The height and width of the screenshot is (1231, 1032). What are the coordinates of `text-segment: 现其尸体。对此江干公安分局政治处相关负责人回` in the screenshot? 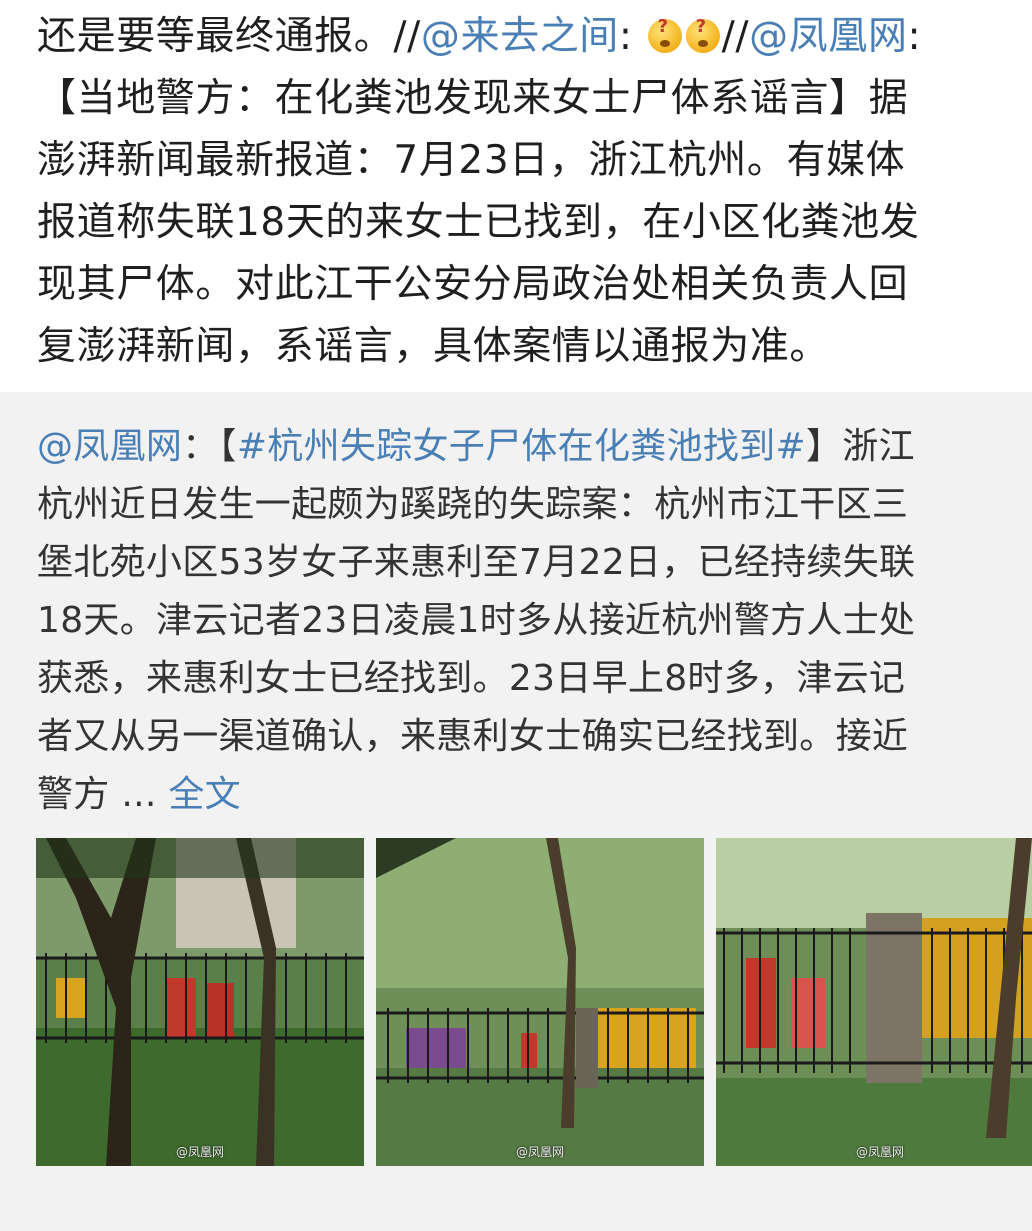 It's located at (473, 284).